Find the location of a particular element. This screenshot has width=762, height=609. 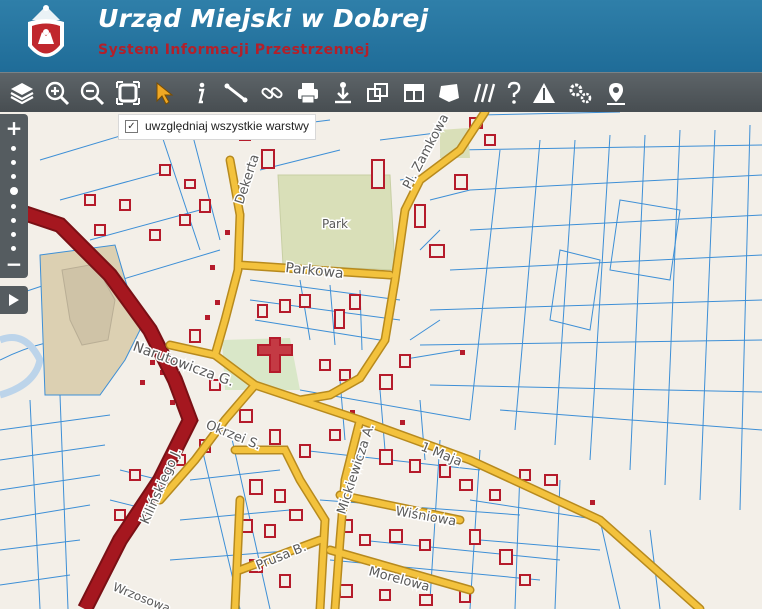

help-button is located at coordinates (514, 93).